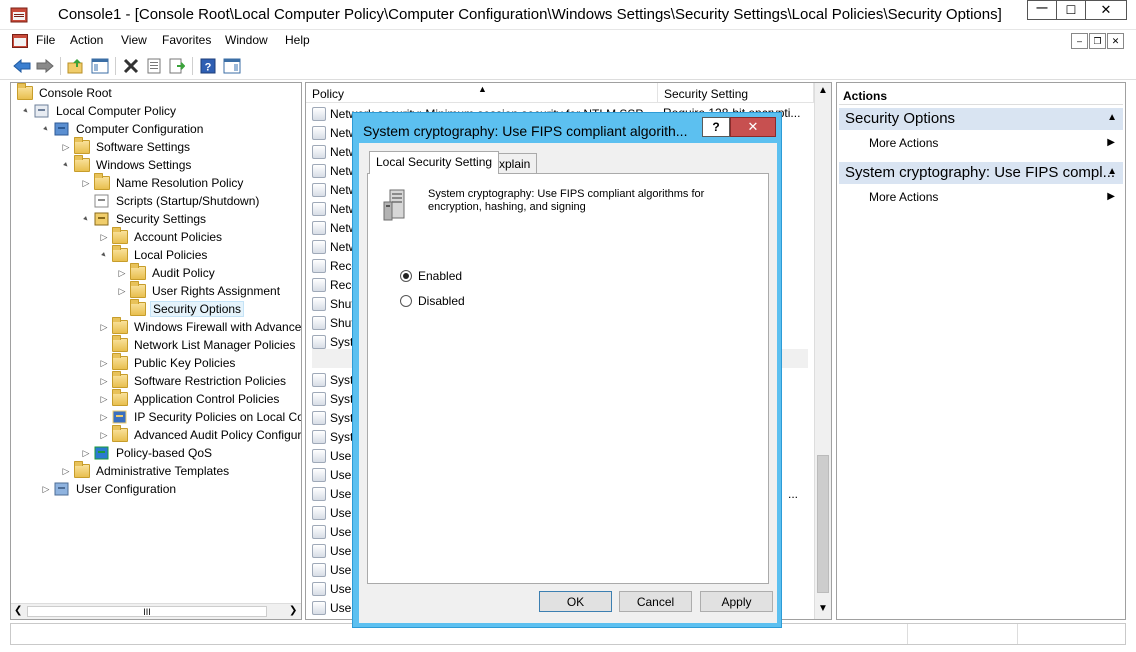 Image resolution: width=1136 pixels, height=652 pixels. I want to click on close-button: ✕, so click(1106, 10).